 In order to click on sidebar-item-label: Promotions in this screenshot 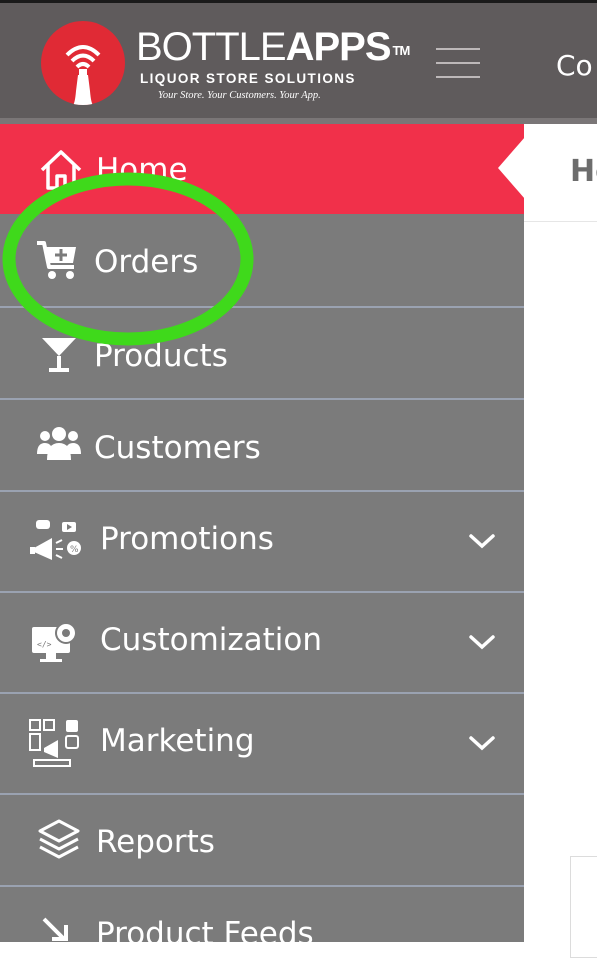, I will do `click(187, 539)`.